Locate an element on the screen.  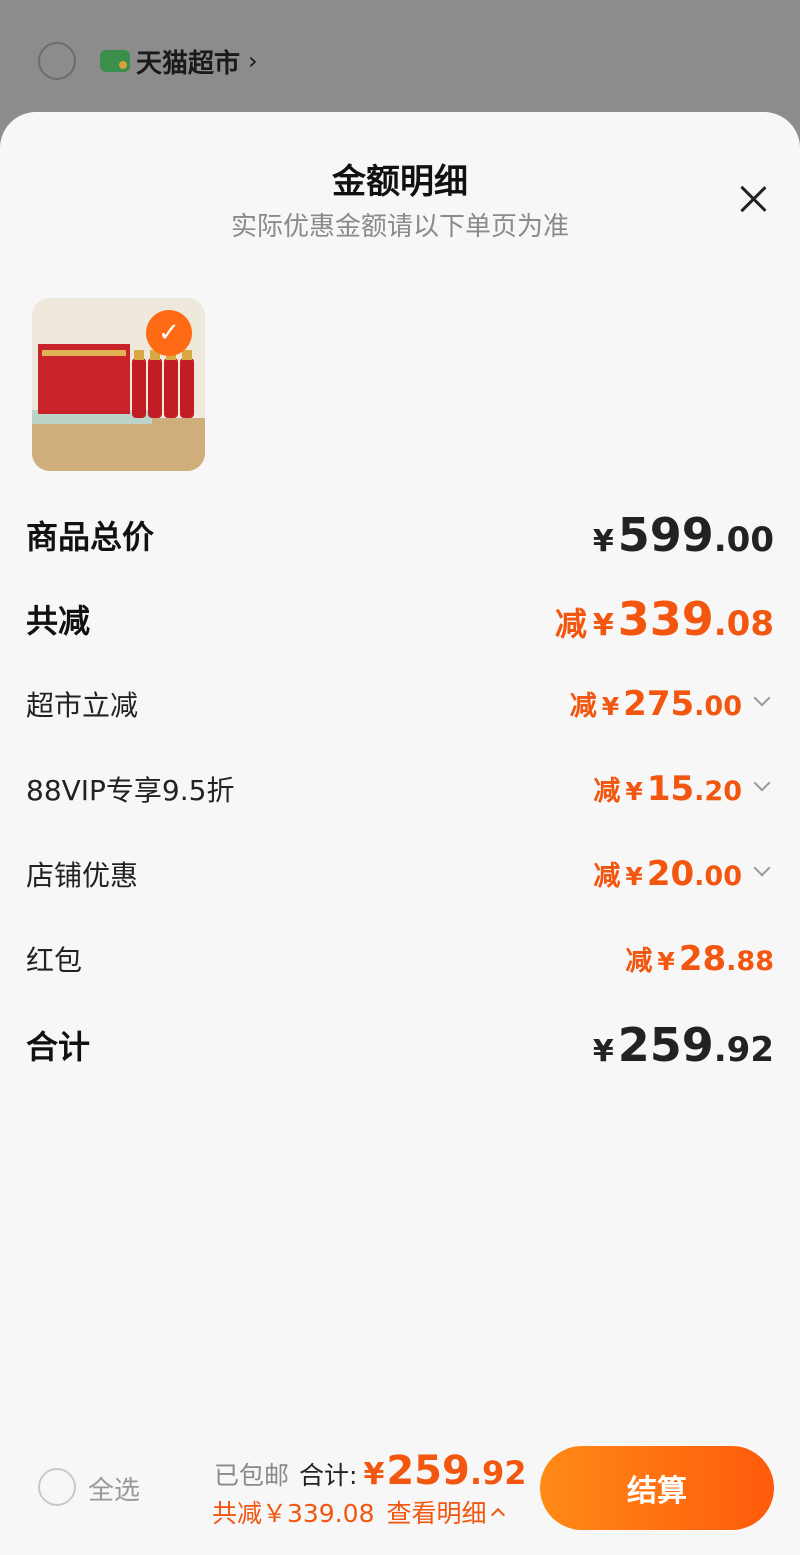
store-link: 天猫超市 › is located at coordinates (179, 61).